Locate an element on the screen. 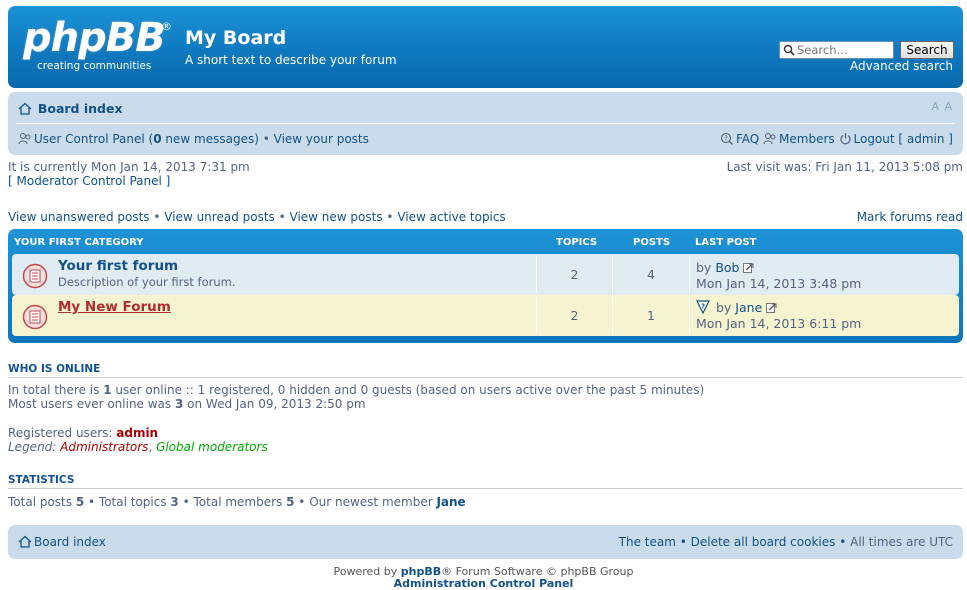 The image size is (967, 590). search-button: Search is located at coordinates (927, 50).